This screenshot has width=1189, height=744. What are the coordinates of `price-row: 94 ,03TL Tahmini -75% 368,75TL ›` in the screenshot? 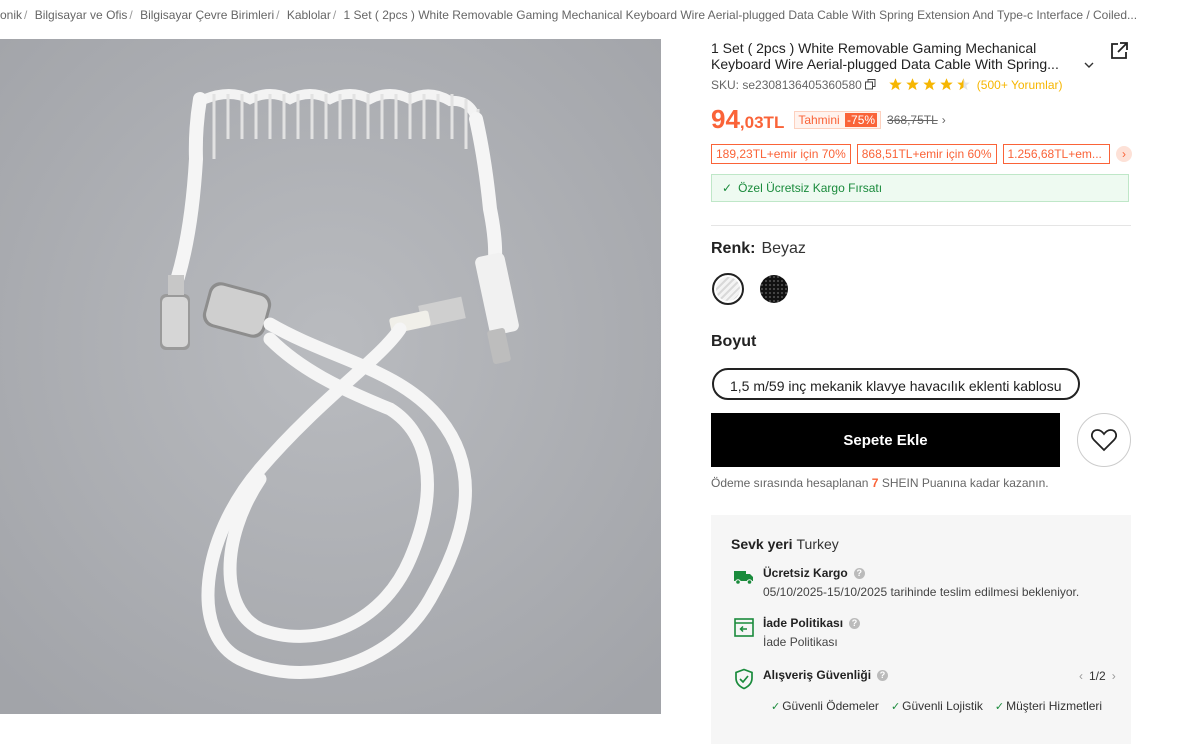 It's located at (828, 119).